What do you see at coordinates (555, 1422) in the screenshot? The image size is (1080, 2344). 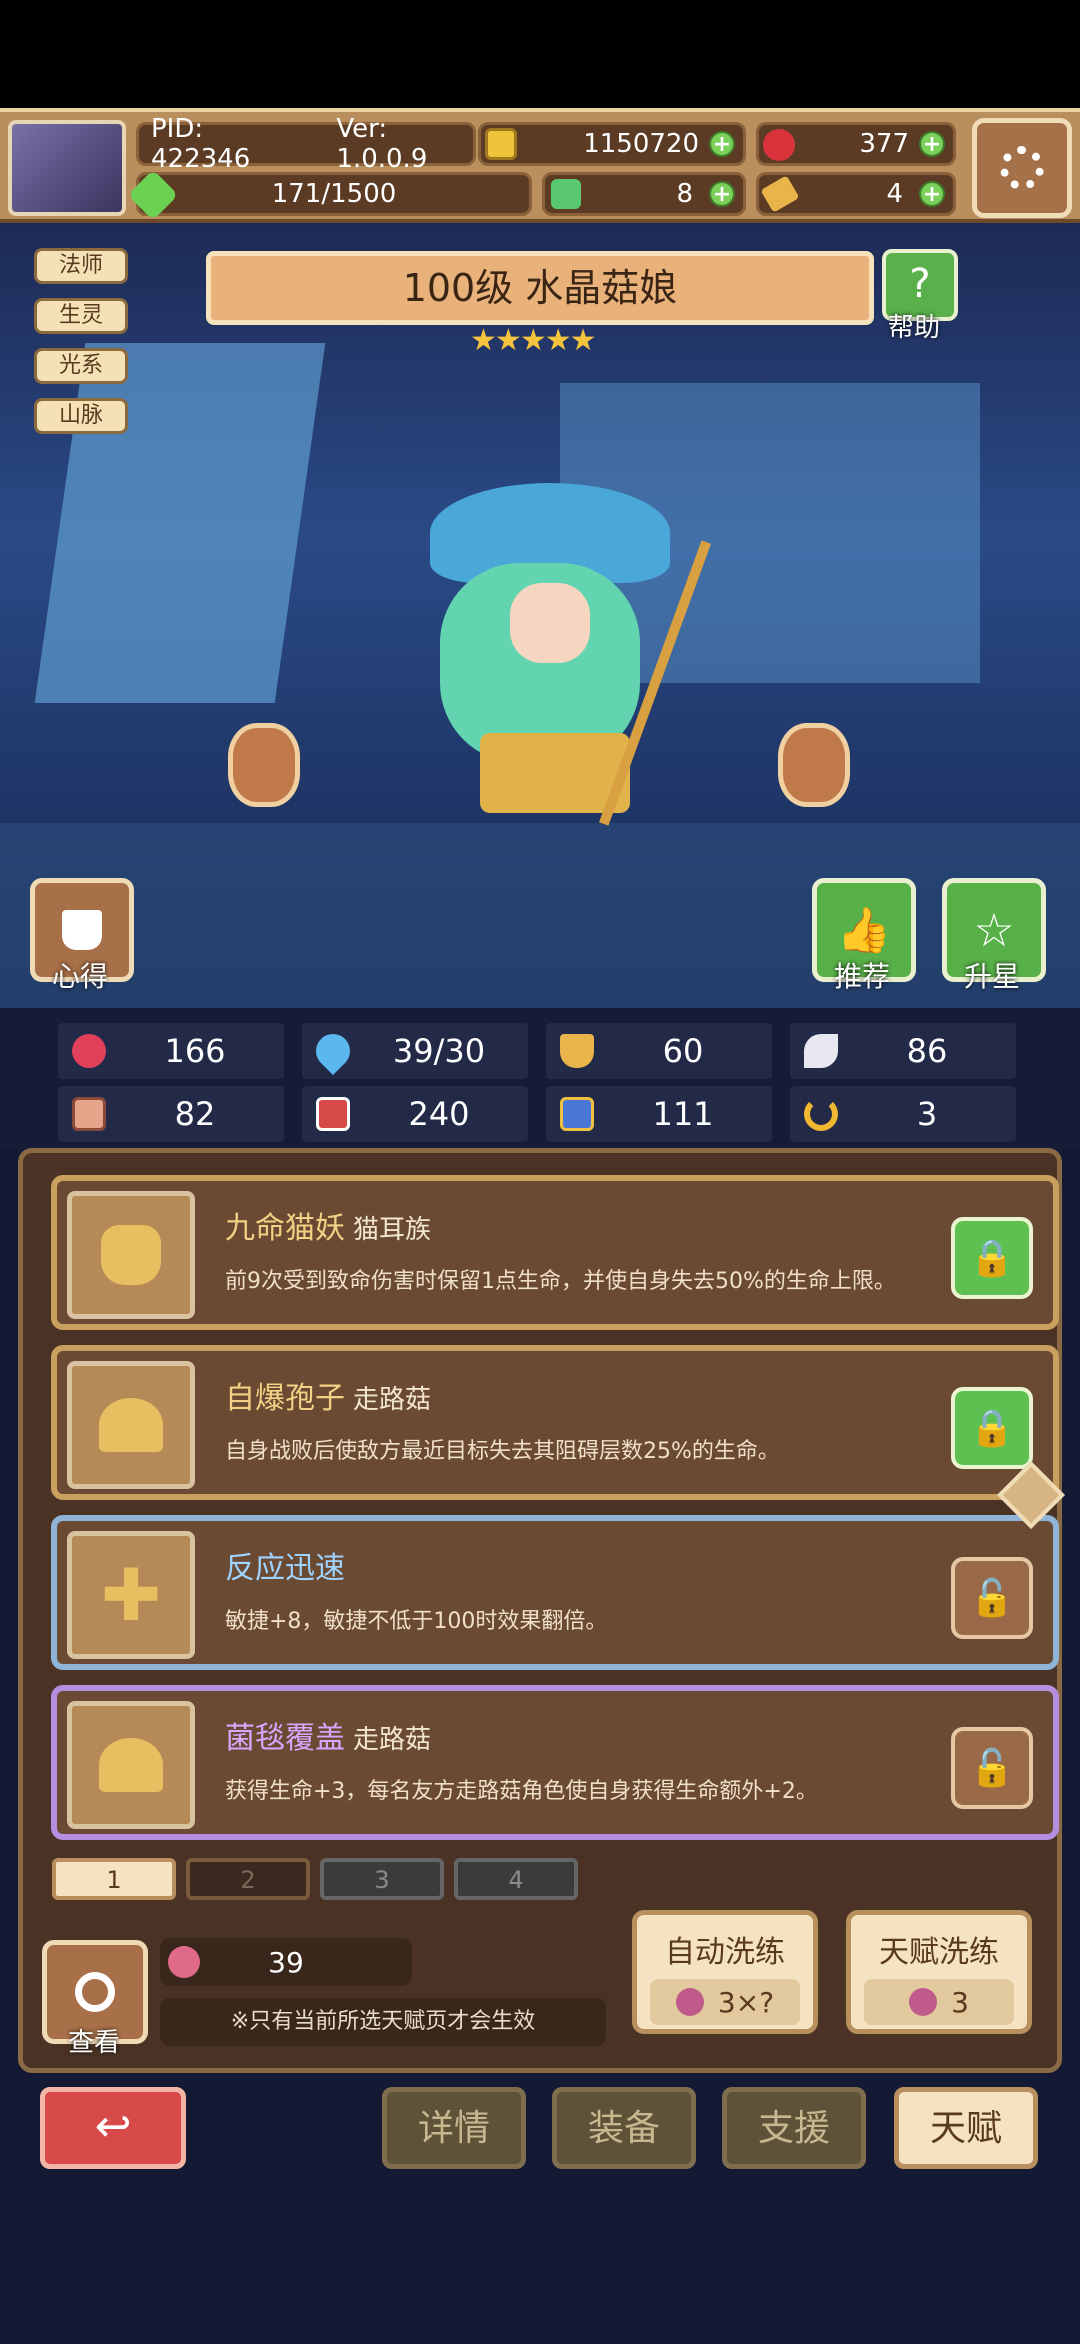 I see `talent-card: 自爆孢子 走路菇 自身战败后使敌方最近目标失去其阻碍层数25%的生命。 🔒` at bounding box center [555, 1422].